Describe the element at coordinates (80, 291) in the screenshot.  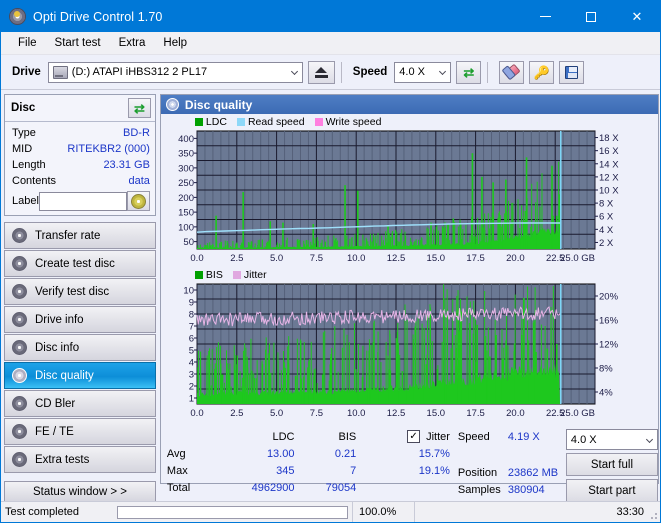
I see `sidebar-item-verify-test-disc: Verify test disc` at that location.